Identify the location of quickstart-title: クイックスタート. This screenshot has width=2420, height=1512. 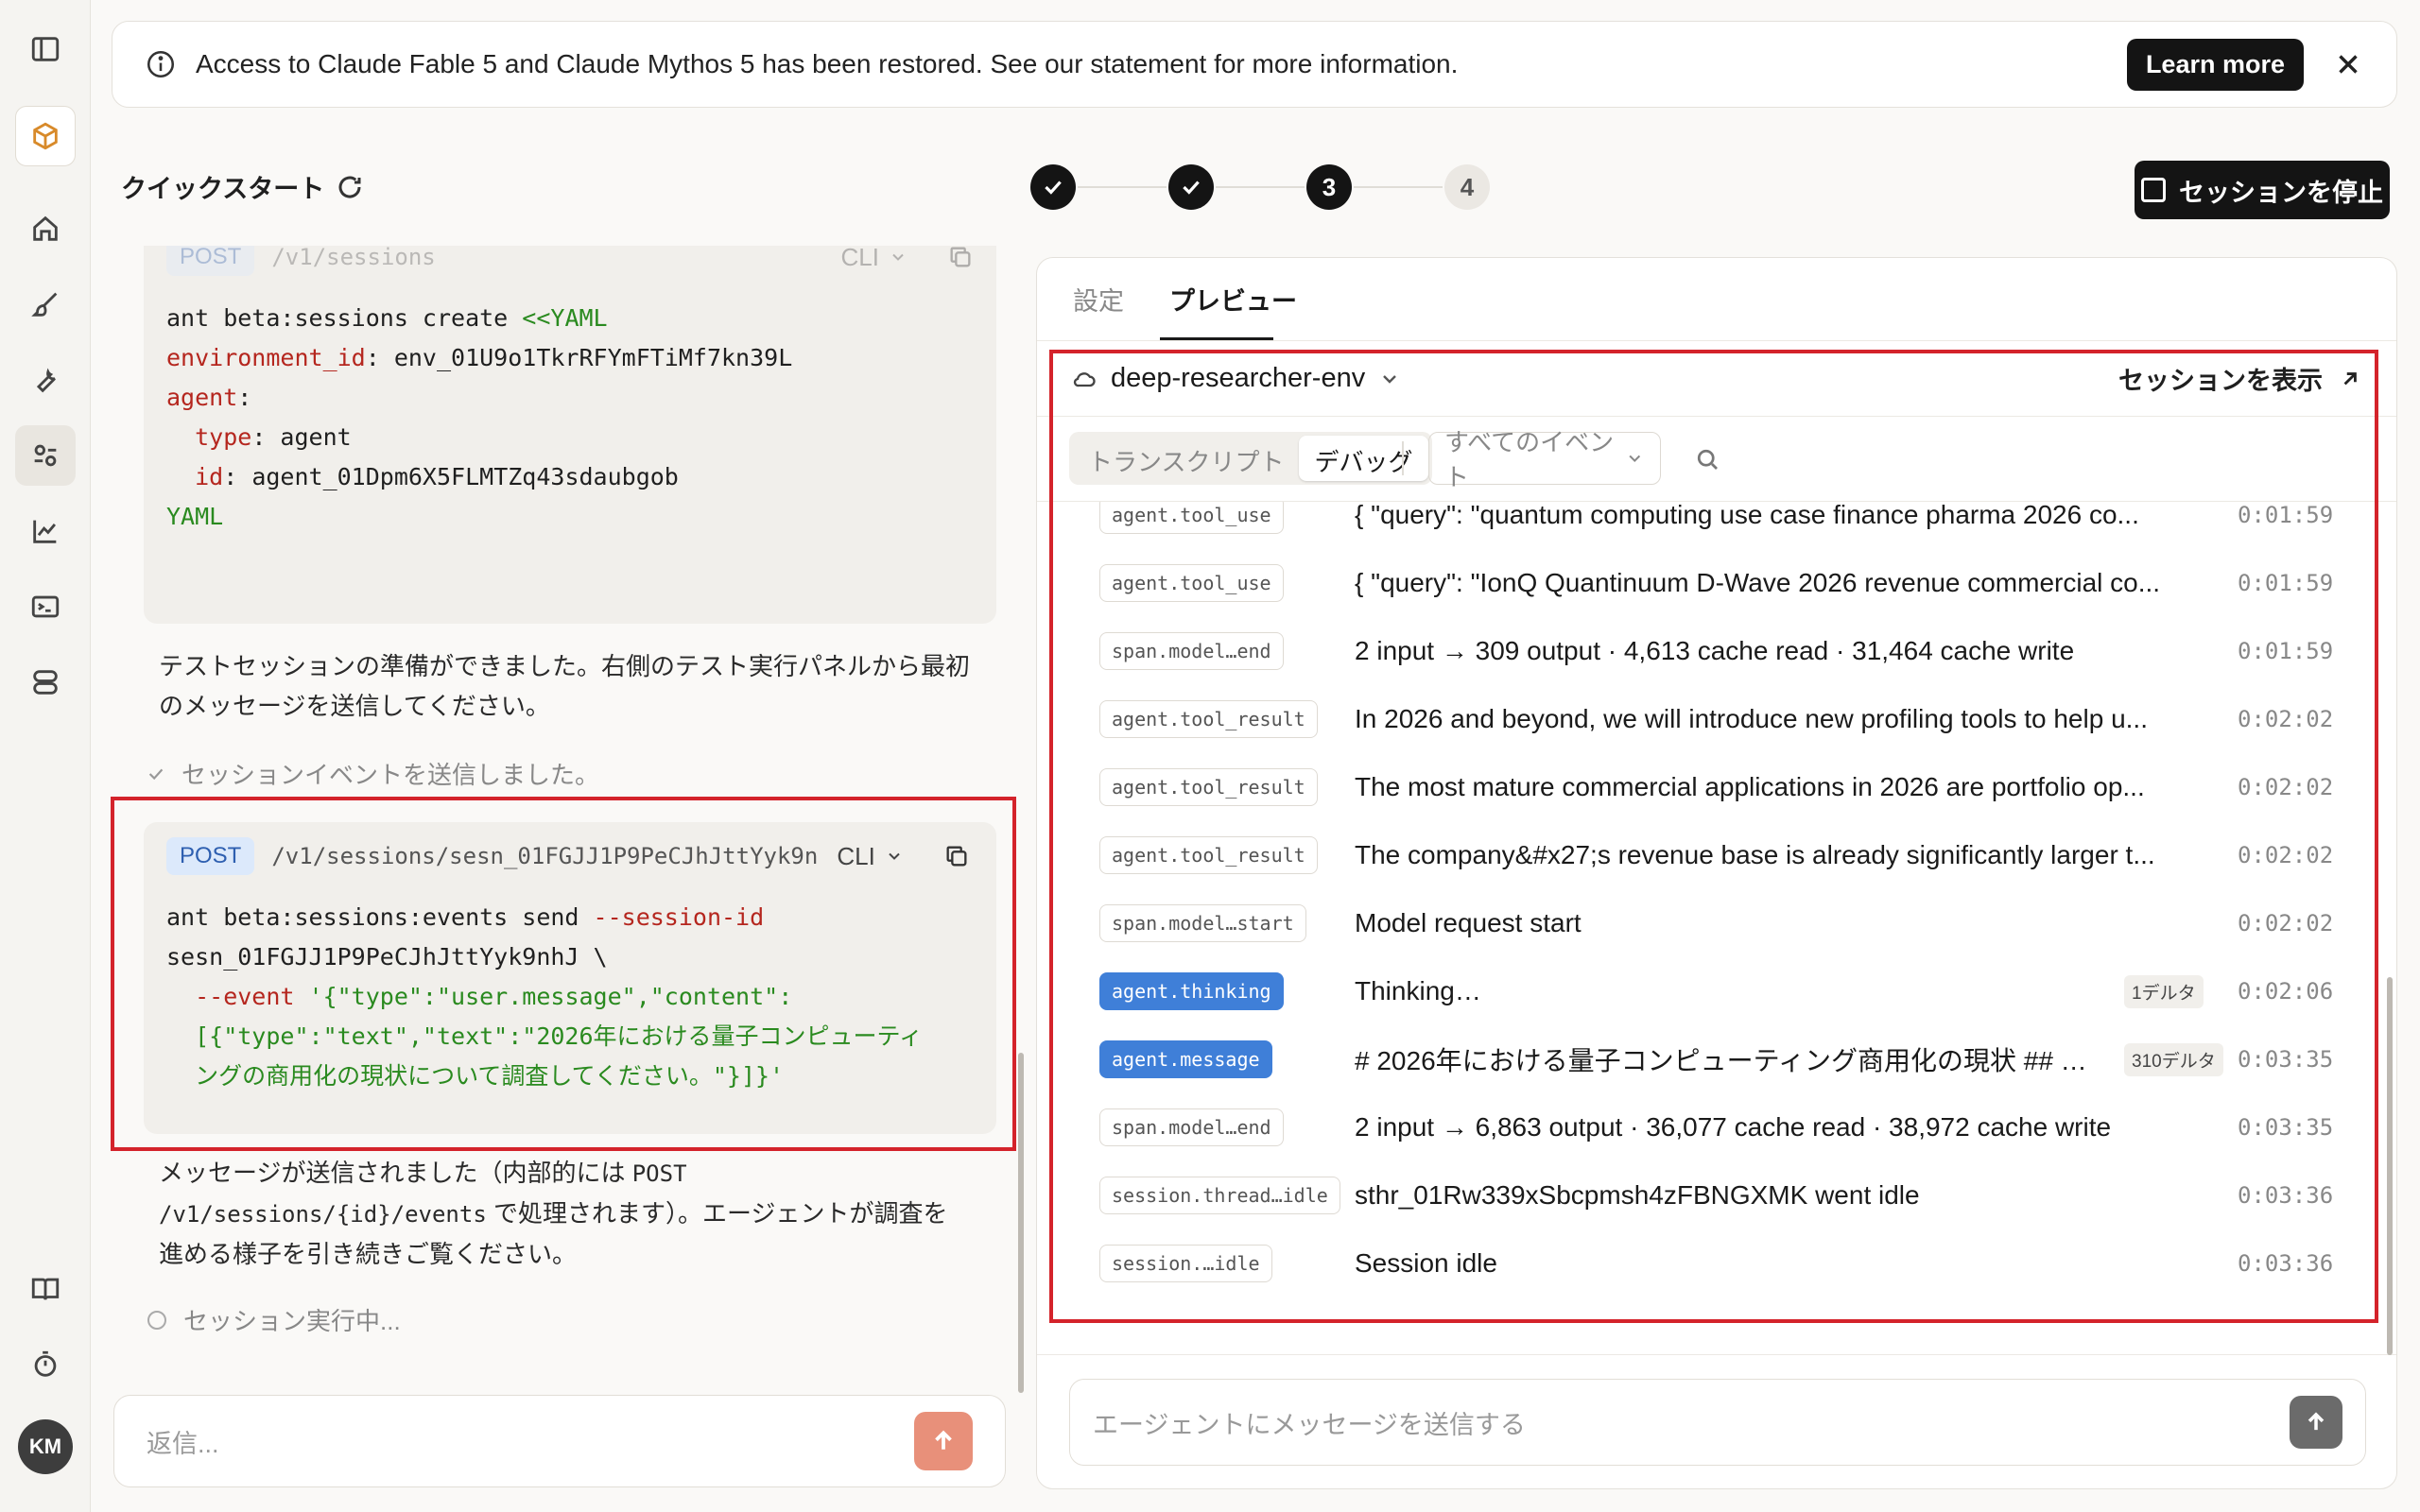
(223, 189).